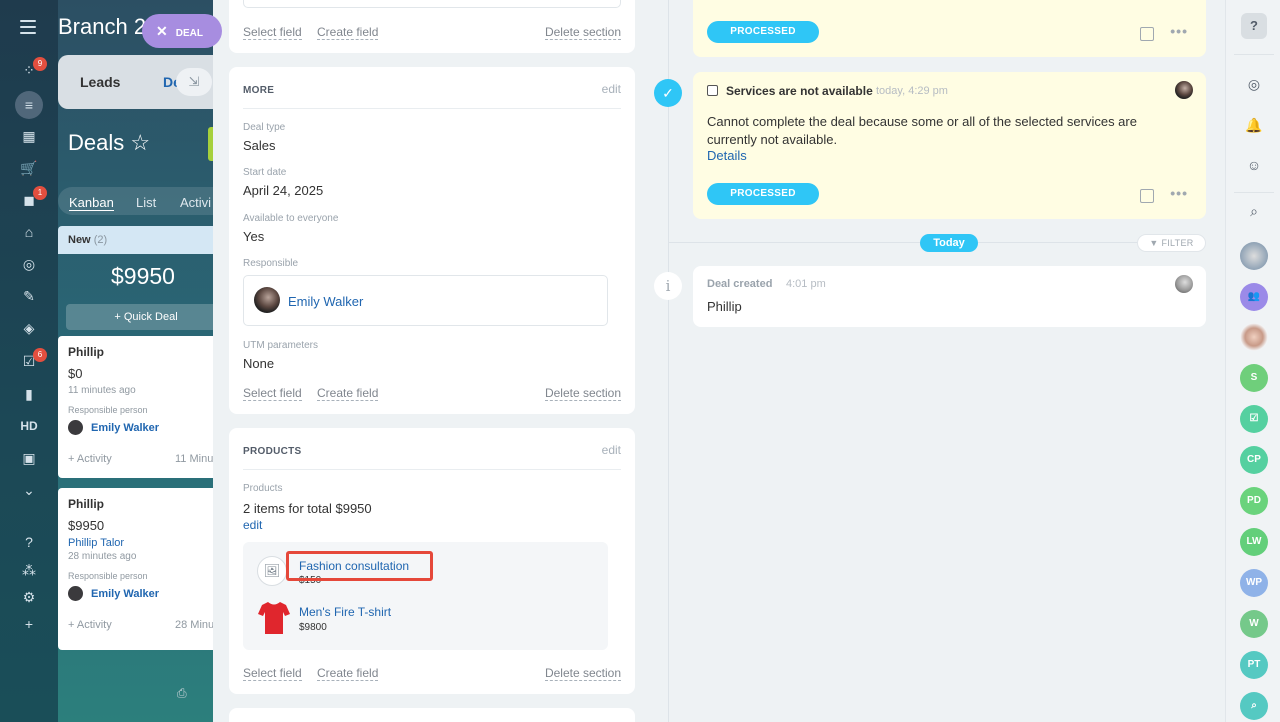  What do you see at coordinates (1171, 243) in the screenshot?
I see `filter-button: ▼ FILTER` at bounding box center [1171, 243].